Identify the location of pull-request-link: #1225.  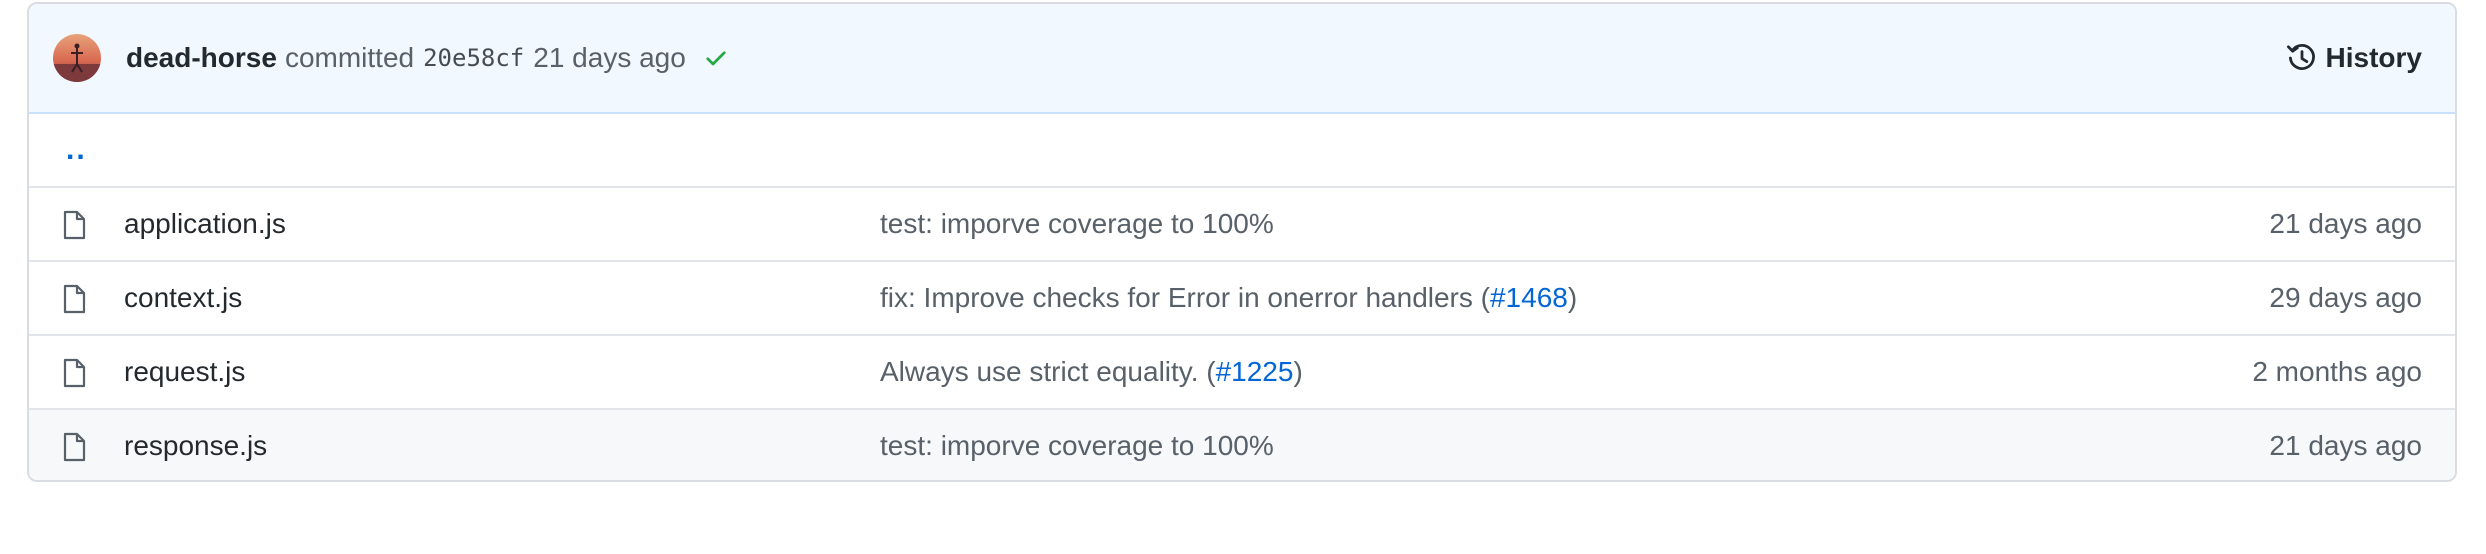
(1255, 371).